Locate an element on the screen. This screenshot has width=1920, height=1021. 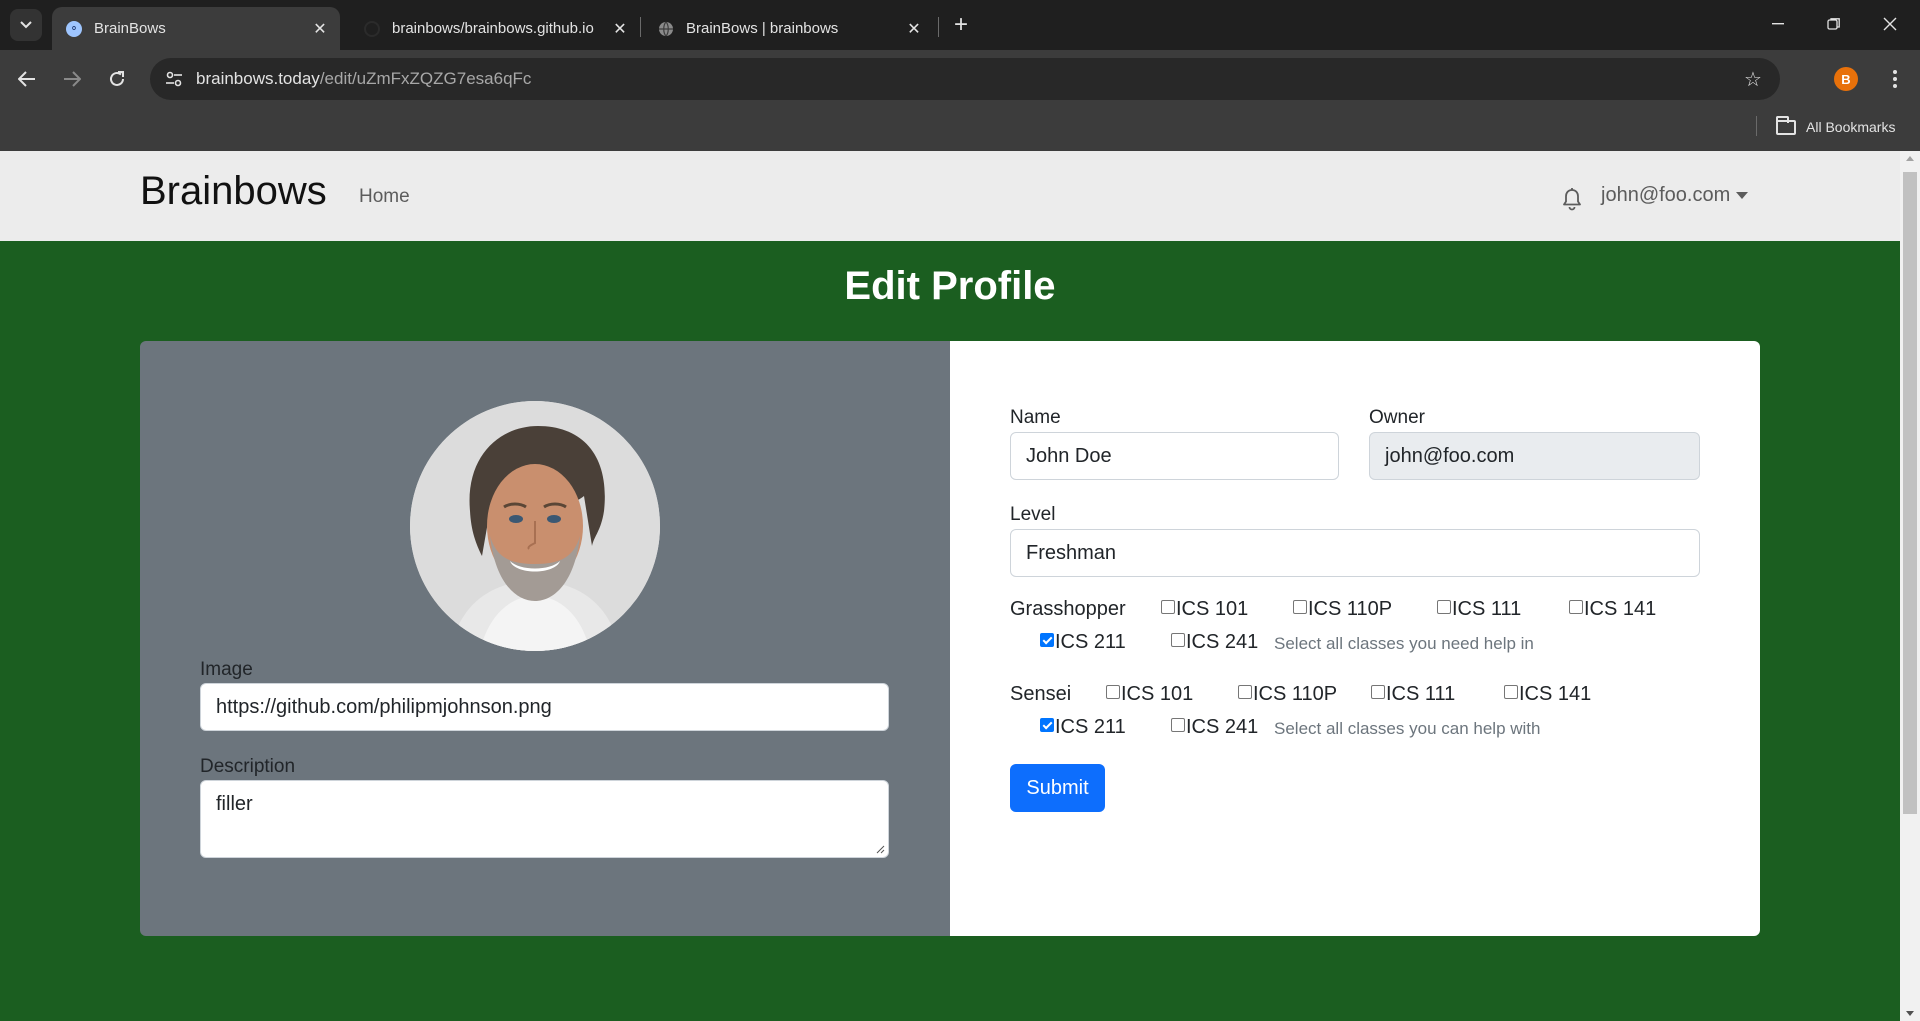
owner-label: Owner is located at coordinates (1397, 417).